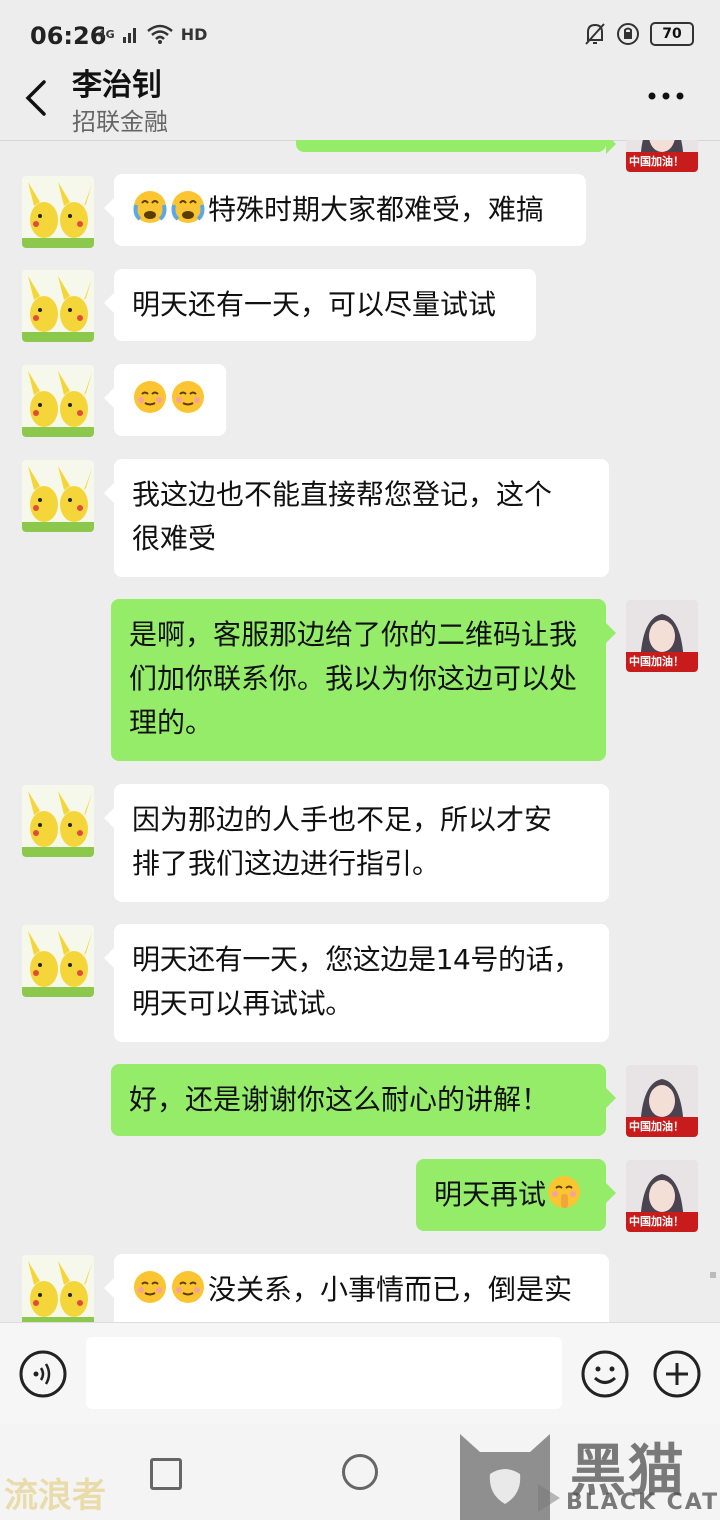 Image resolution: width=720 pixels, height=1520 pixels. I want to click on message-bubble-theirs: 明天还有一天，您这边是14号的话， 明天可以再试试。, so click(356, 983).